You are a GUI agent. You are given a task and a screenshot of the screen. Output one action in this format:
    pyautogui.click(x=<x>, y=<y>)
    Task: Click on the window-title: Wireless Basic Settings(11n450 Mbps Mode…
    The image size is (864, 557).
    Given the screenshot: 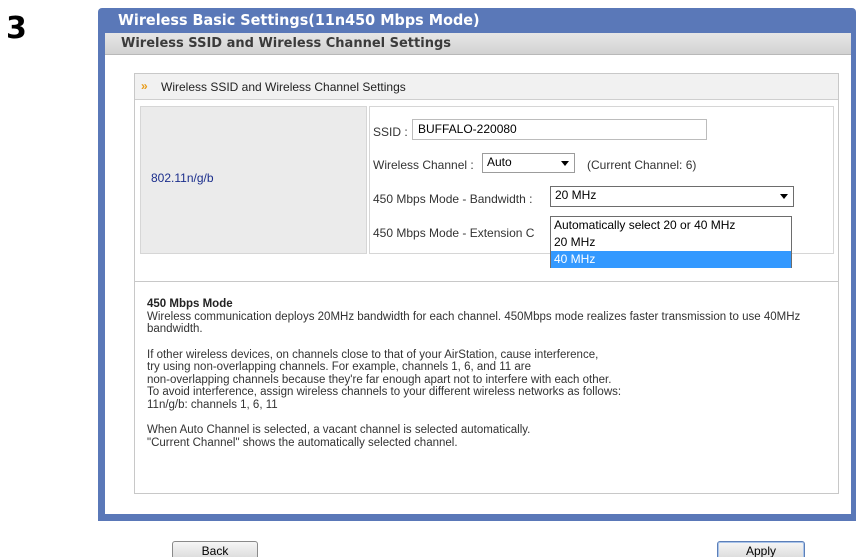 What is the action you would take?
    pyautogui.click(x=299, y=20)
    